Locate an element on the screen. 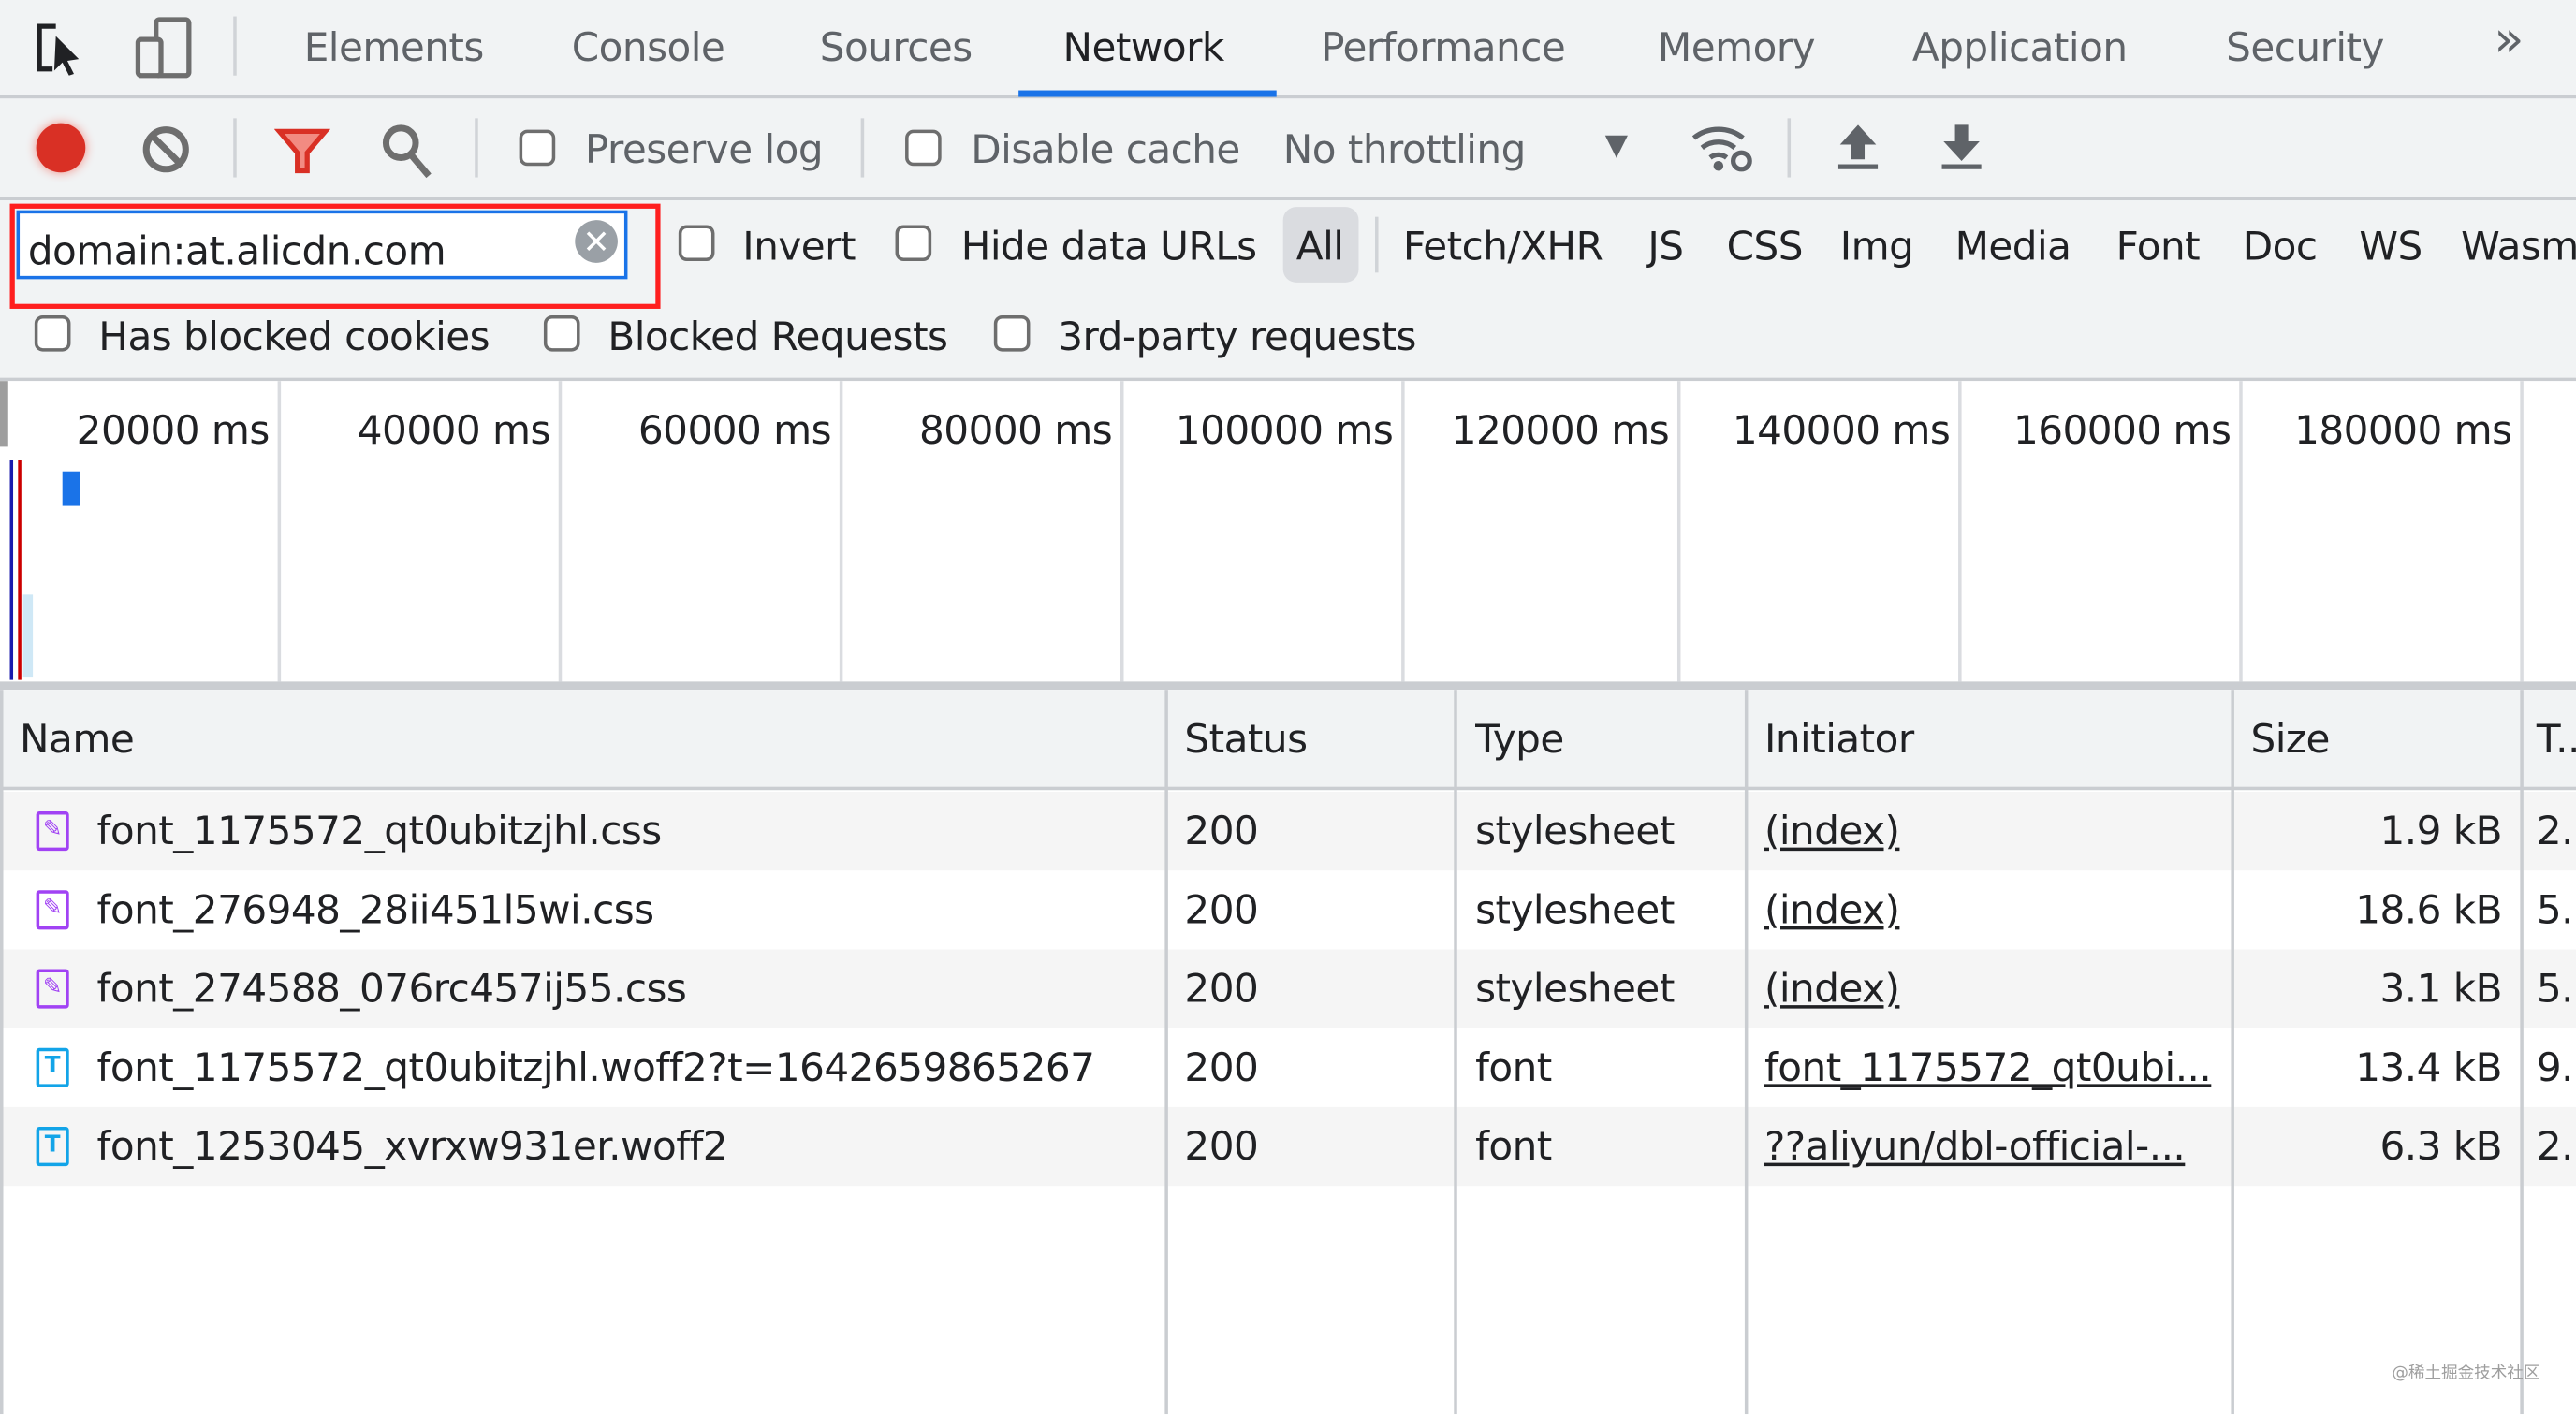 This screenshot has height=1415, width=2576. request-name: font_274588_076rc457ij55.css is located at coordinates (392, 988).